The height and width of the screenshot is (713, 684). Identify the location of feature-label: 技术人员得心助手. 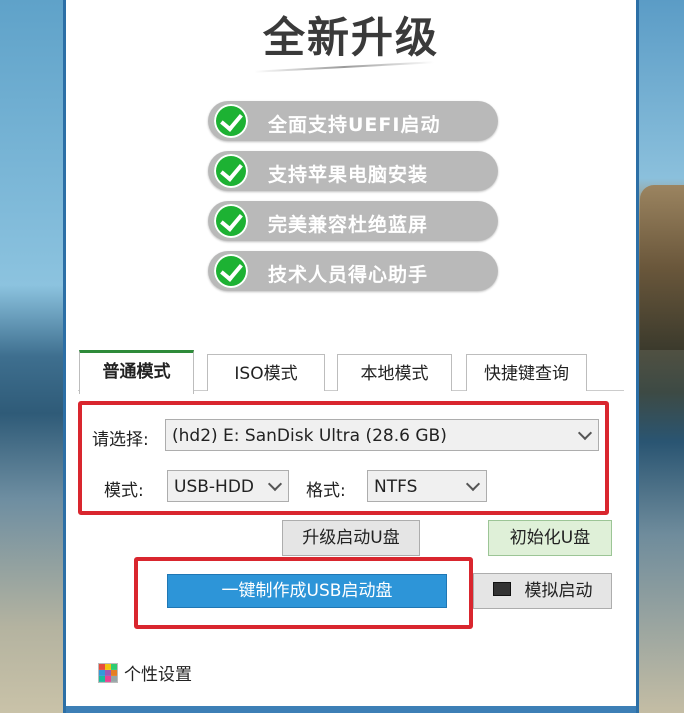
(348, 275).